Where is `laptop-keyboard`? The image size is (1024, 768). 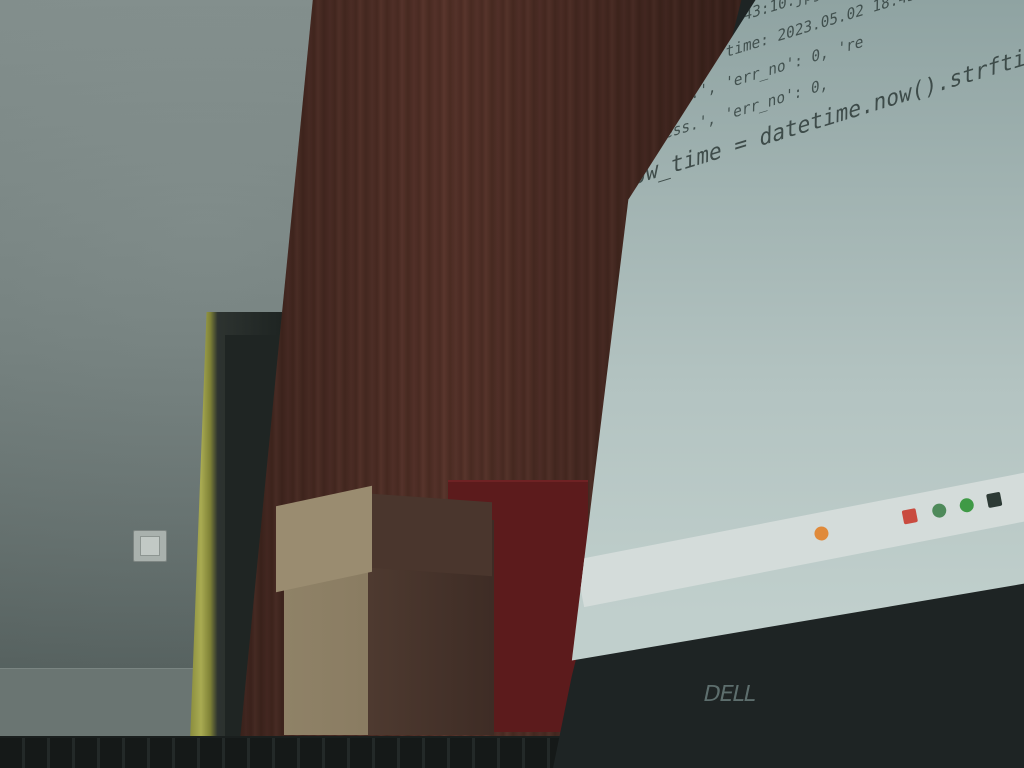 laptop-keyboard is located at coordinates (300, 753).